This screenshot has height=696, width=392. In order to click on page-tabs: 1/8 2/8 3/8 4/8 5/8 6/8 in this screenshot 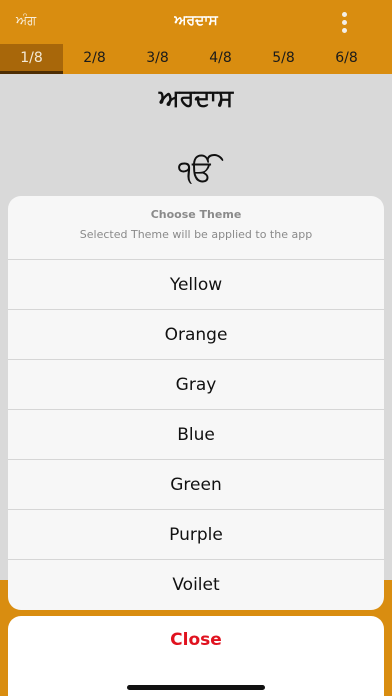, I will do `click(196, 59)`.